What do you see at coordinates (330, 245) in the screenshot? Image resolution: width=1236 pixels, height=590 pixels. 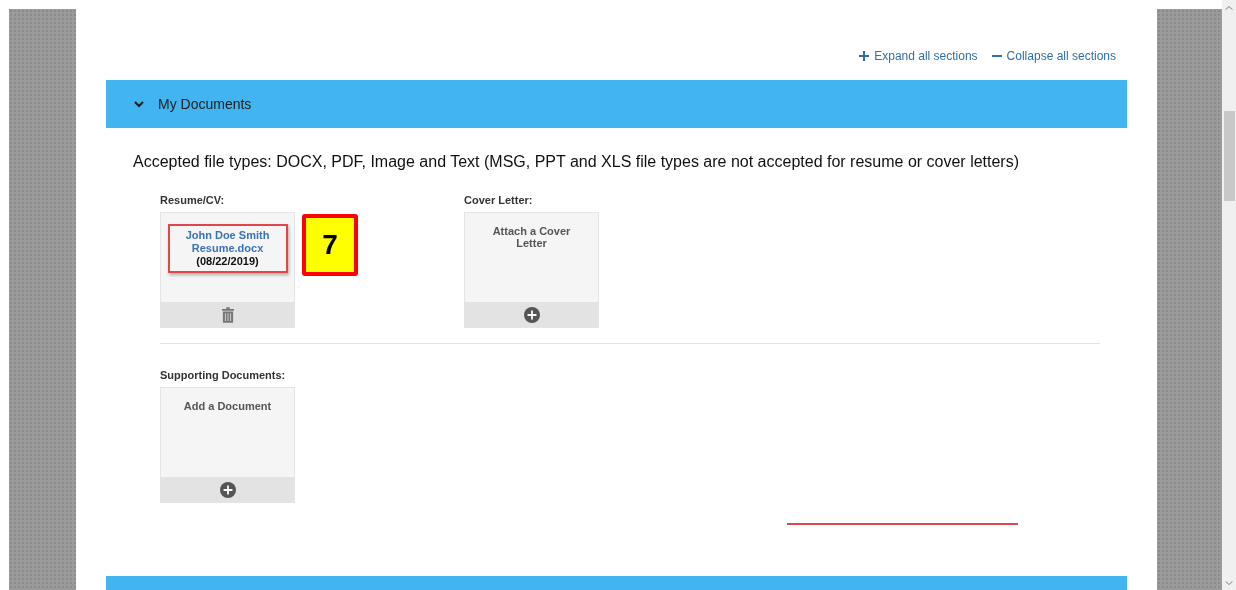 I see `step-callout: 7` at bounding box center [330, 245].